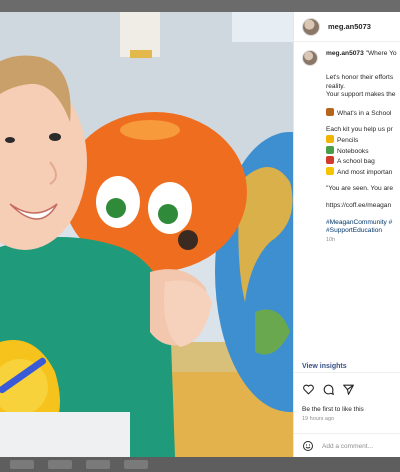  I want to click on post-header: meg.an5073, so click(347, 27).